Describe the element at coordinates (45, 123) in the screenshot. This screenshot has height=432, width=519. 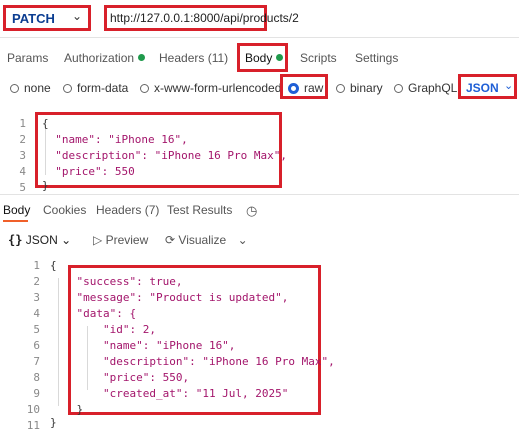
I see `code-line: {` at that location.